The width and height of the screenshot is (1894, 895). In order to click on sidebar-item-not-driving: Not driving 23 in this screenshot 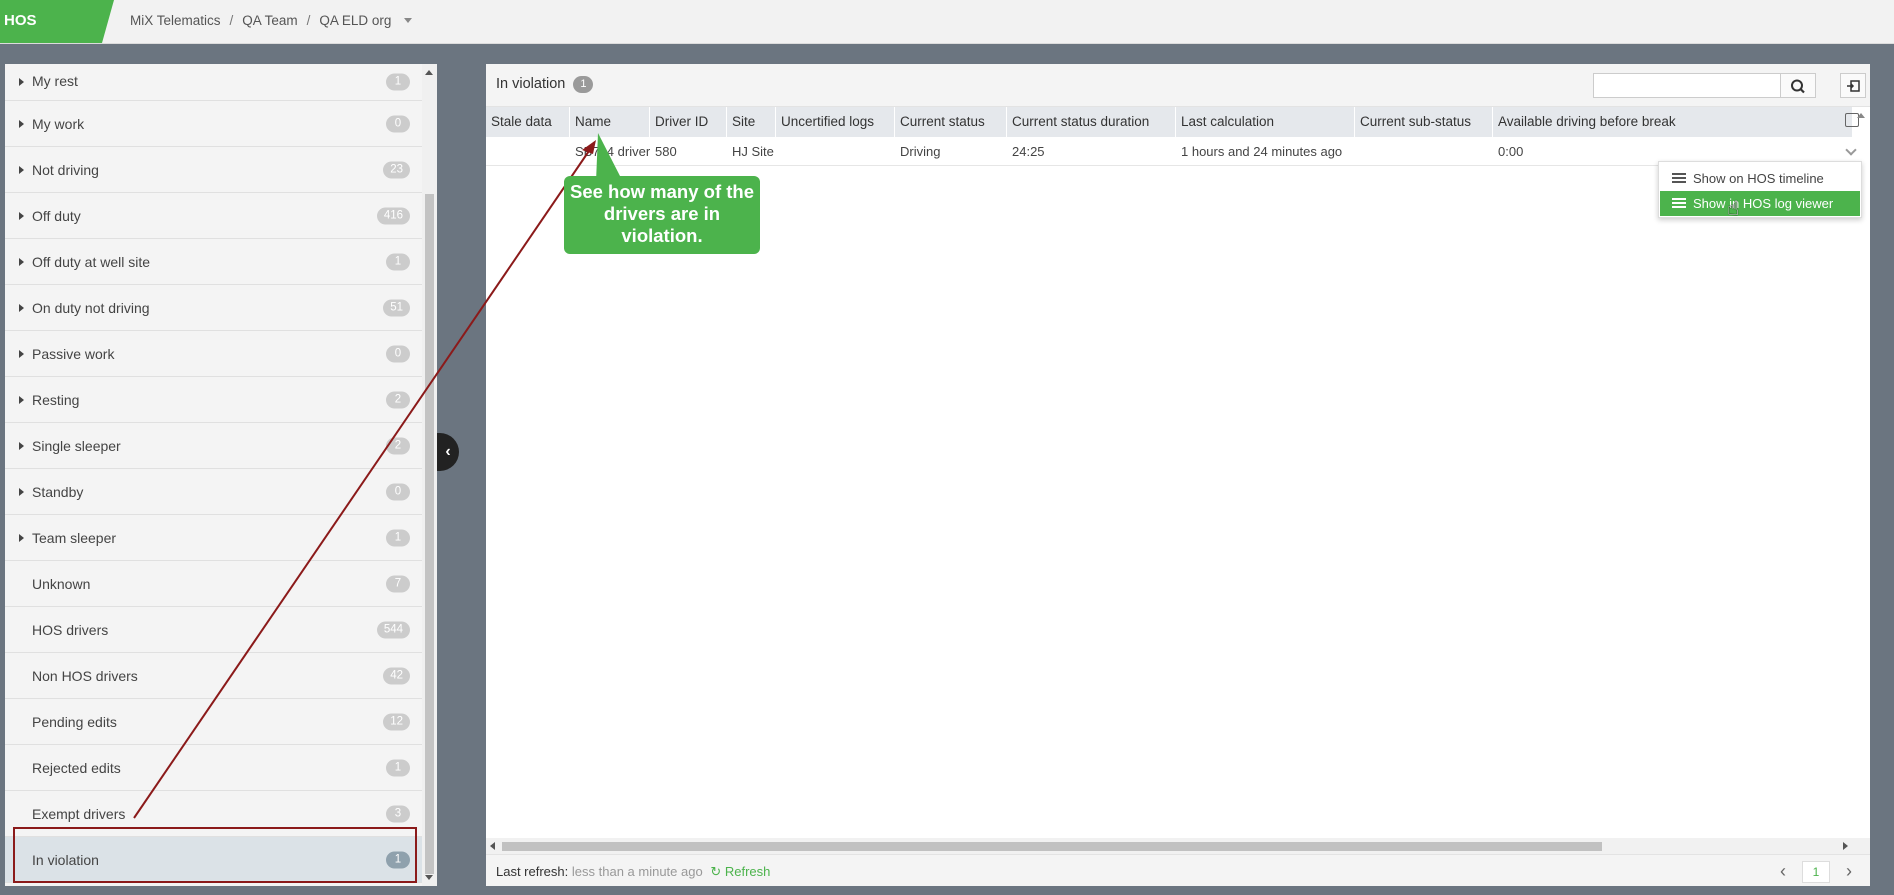, I will do `click(213, 170)`.